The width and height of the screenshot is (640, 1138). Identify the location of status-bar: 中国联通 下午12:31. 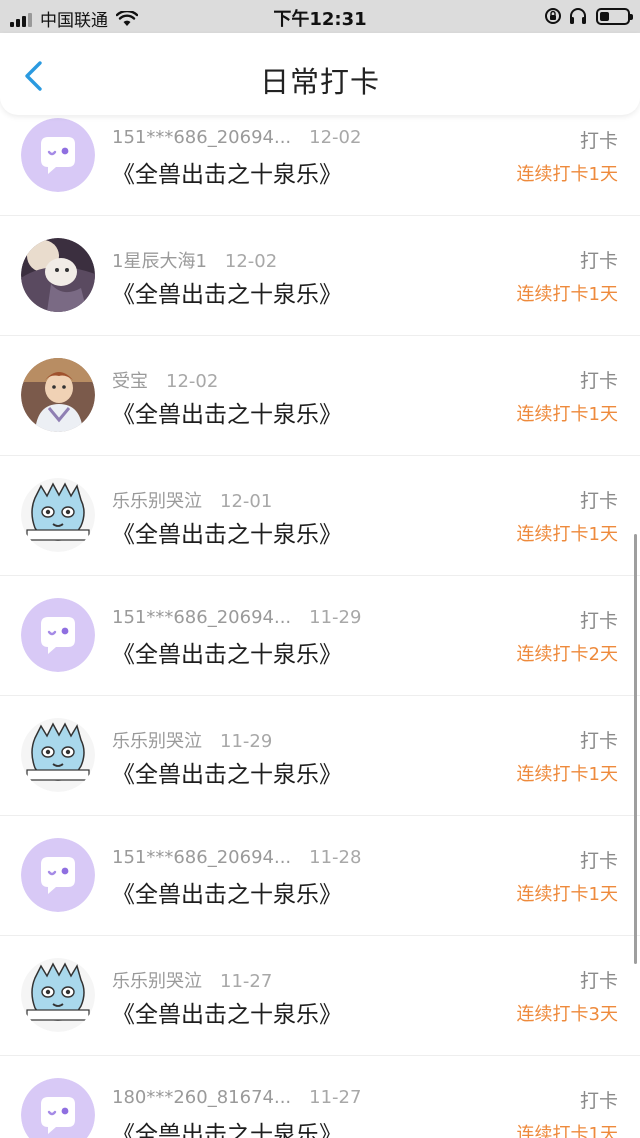
(320, 16).